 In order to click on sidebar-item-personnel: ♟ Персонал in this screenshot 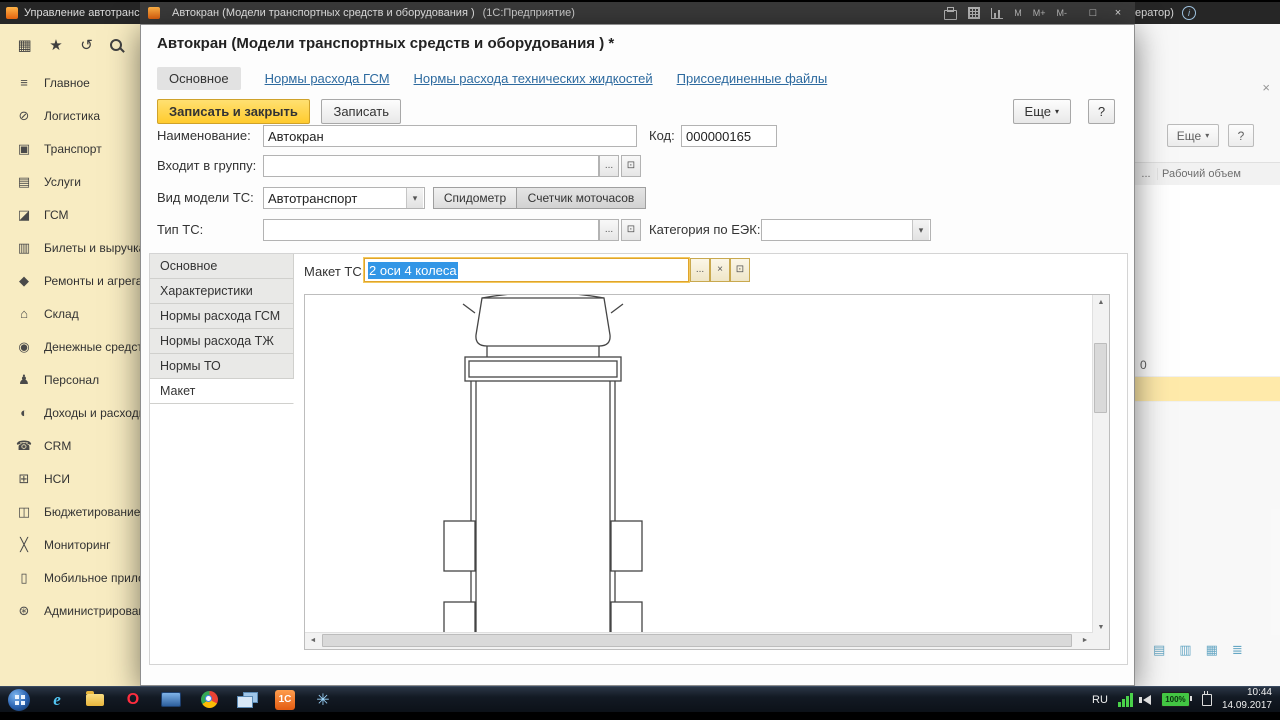, I will do `click(70, 379)`.